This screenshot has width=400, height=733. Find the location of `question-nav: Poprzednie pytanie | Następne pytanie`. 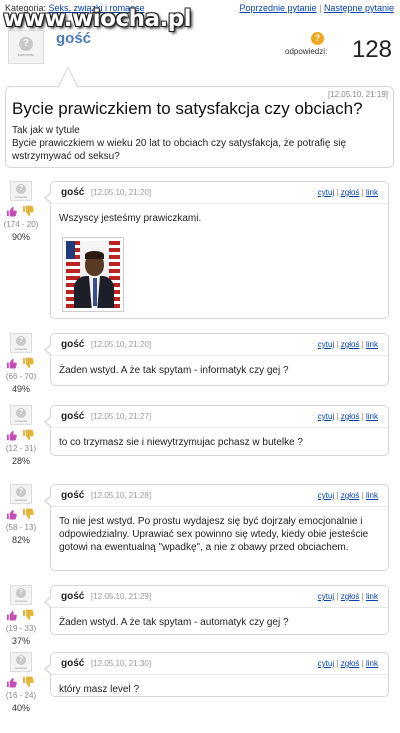

question-nav: Poprzednie pytanie | Następne pytanie is located at coordinates (317, 8).